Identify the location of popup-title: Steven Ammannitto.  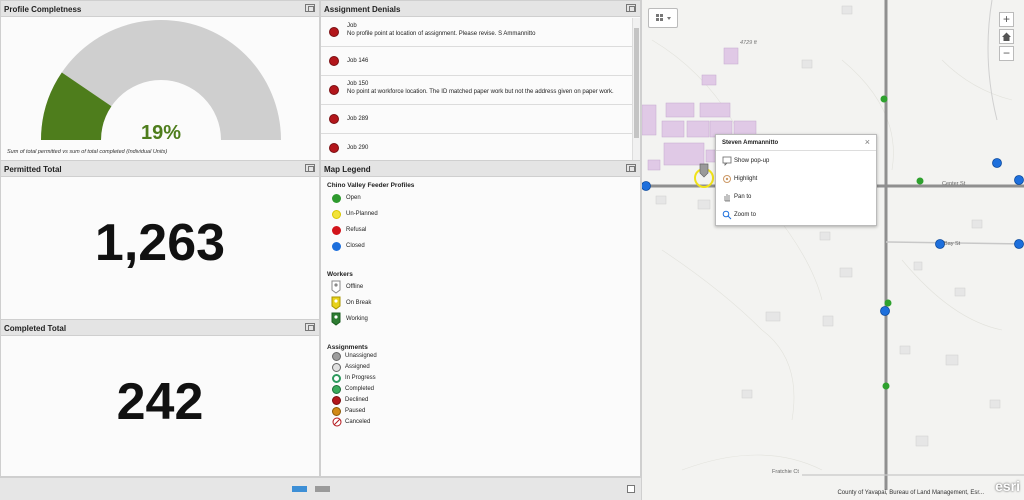
(750, 143).